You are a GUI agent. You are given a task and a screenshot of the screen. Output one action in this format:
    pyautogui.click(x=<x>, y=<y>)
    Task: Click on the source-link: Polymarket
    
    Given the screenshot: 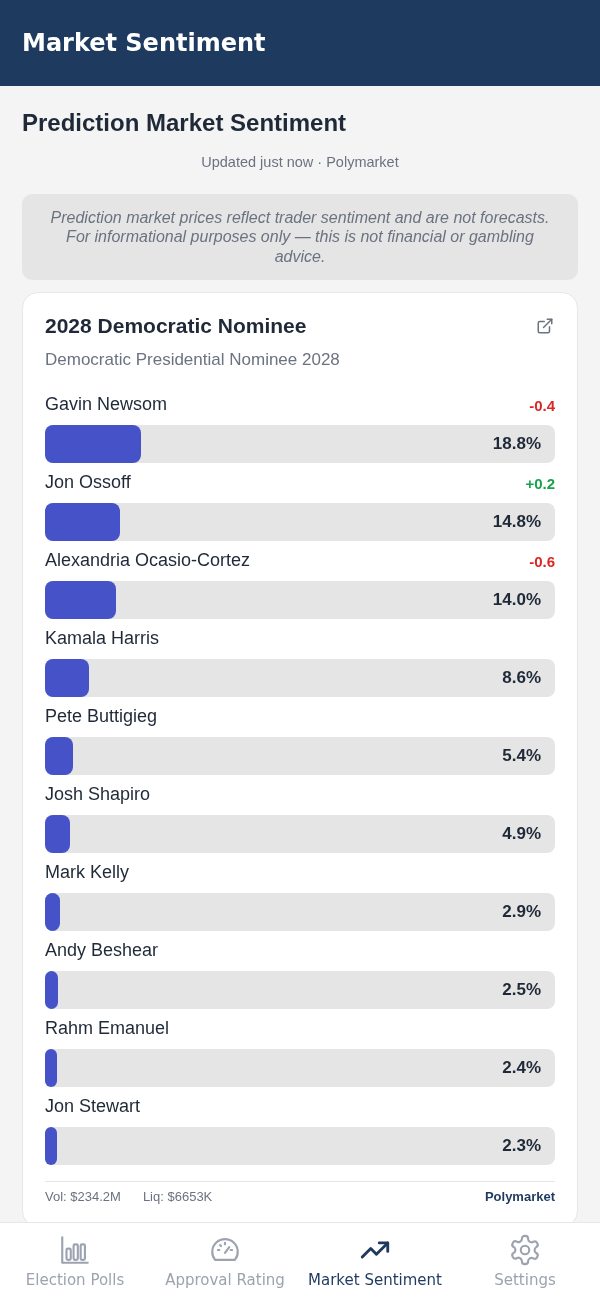 What is the action you would take?
    pyautogui.click(x=519, y=1196)
    